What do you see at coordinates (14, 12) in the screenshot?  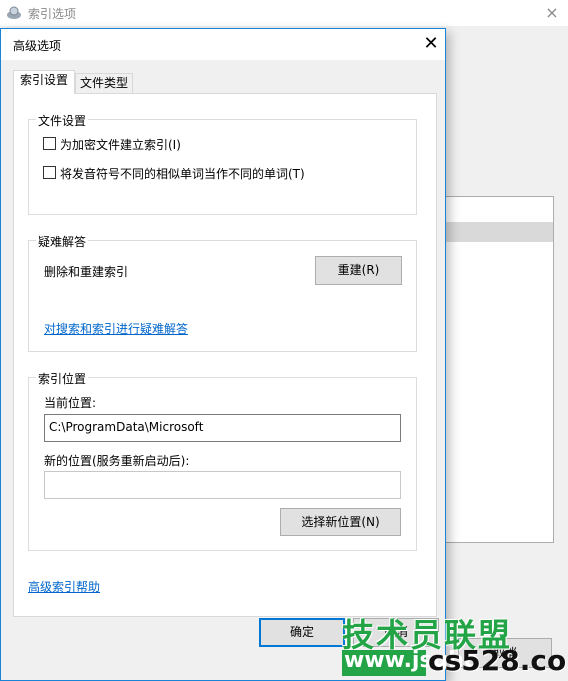 I see `indexing-options-icon` at bounding box center [14, 12].